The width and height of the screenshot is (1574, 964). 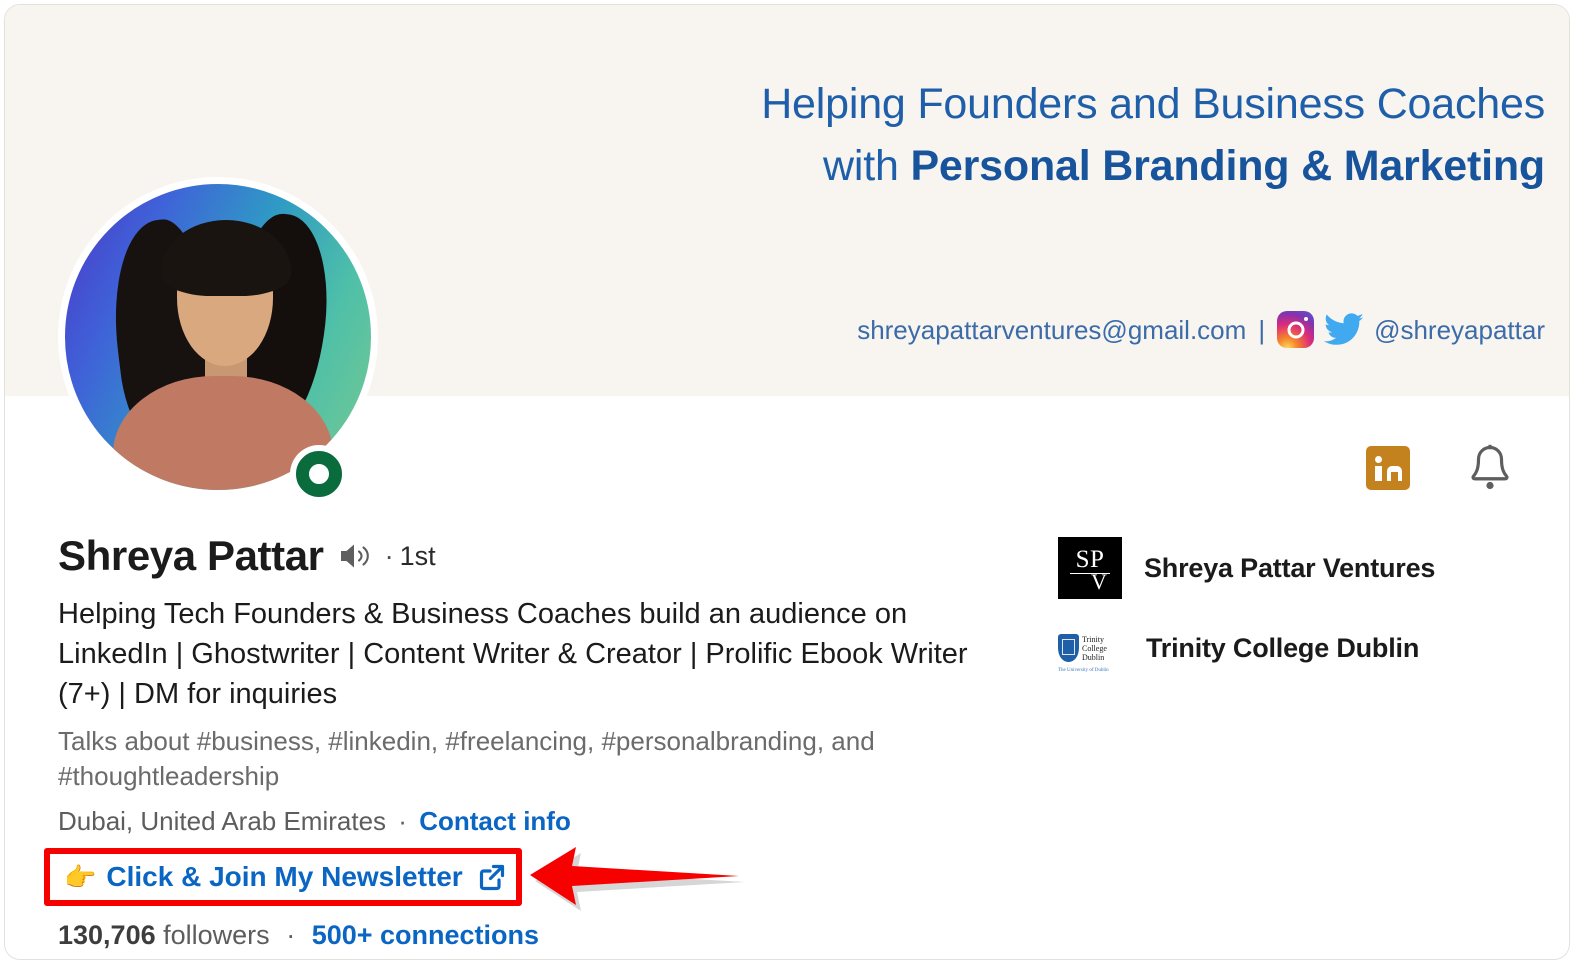 I want to click on followers-label: followers, so click(x=216, y=935).